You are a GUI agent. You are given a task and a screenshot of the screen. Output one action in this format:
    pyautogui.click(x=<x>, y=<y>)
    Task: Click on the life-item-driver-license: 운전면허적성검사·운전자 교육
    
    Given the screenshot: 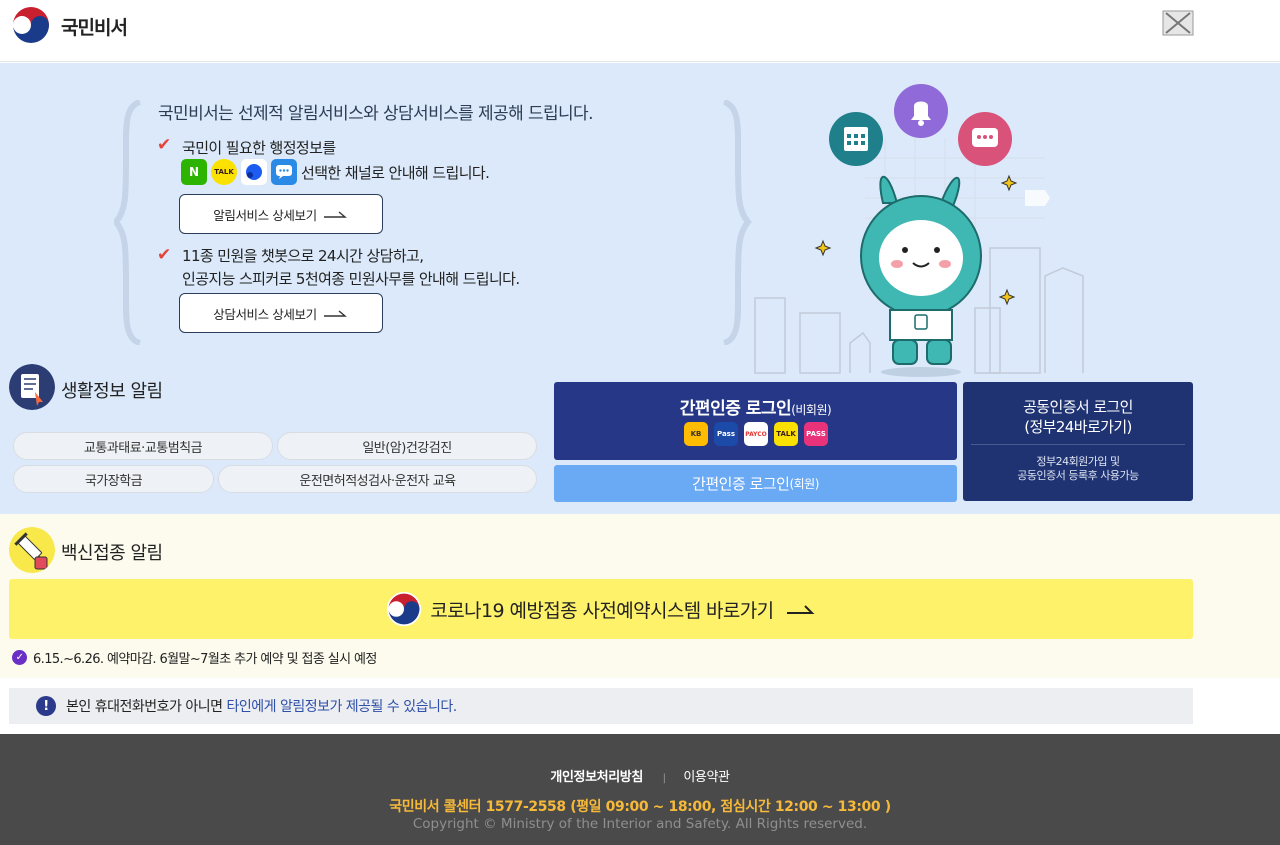 What is the action you would take?
    pyautogui.click(x=377, y=479)
    